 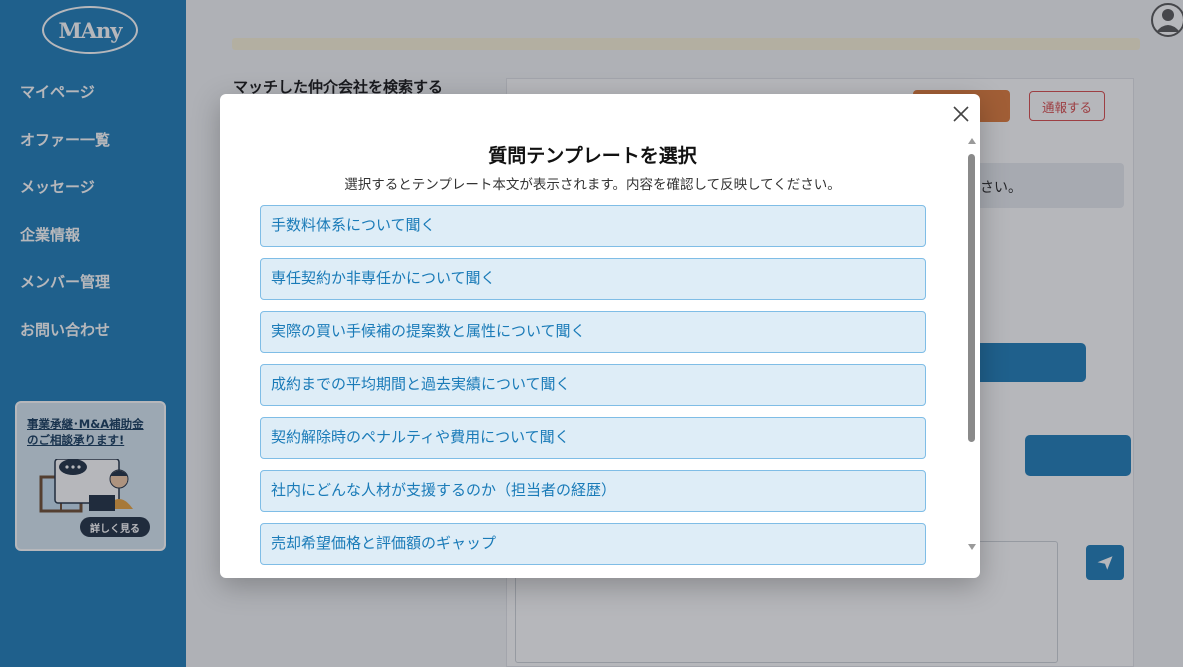 I want to click on template-item-buyer-proposals: 実際の買い手候補の提案数と属性について聞く, so click(x=593, y=332).